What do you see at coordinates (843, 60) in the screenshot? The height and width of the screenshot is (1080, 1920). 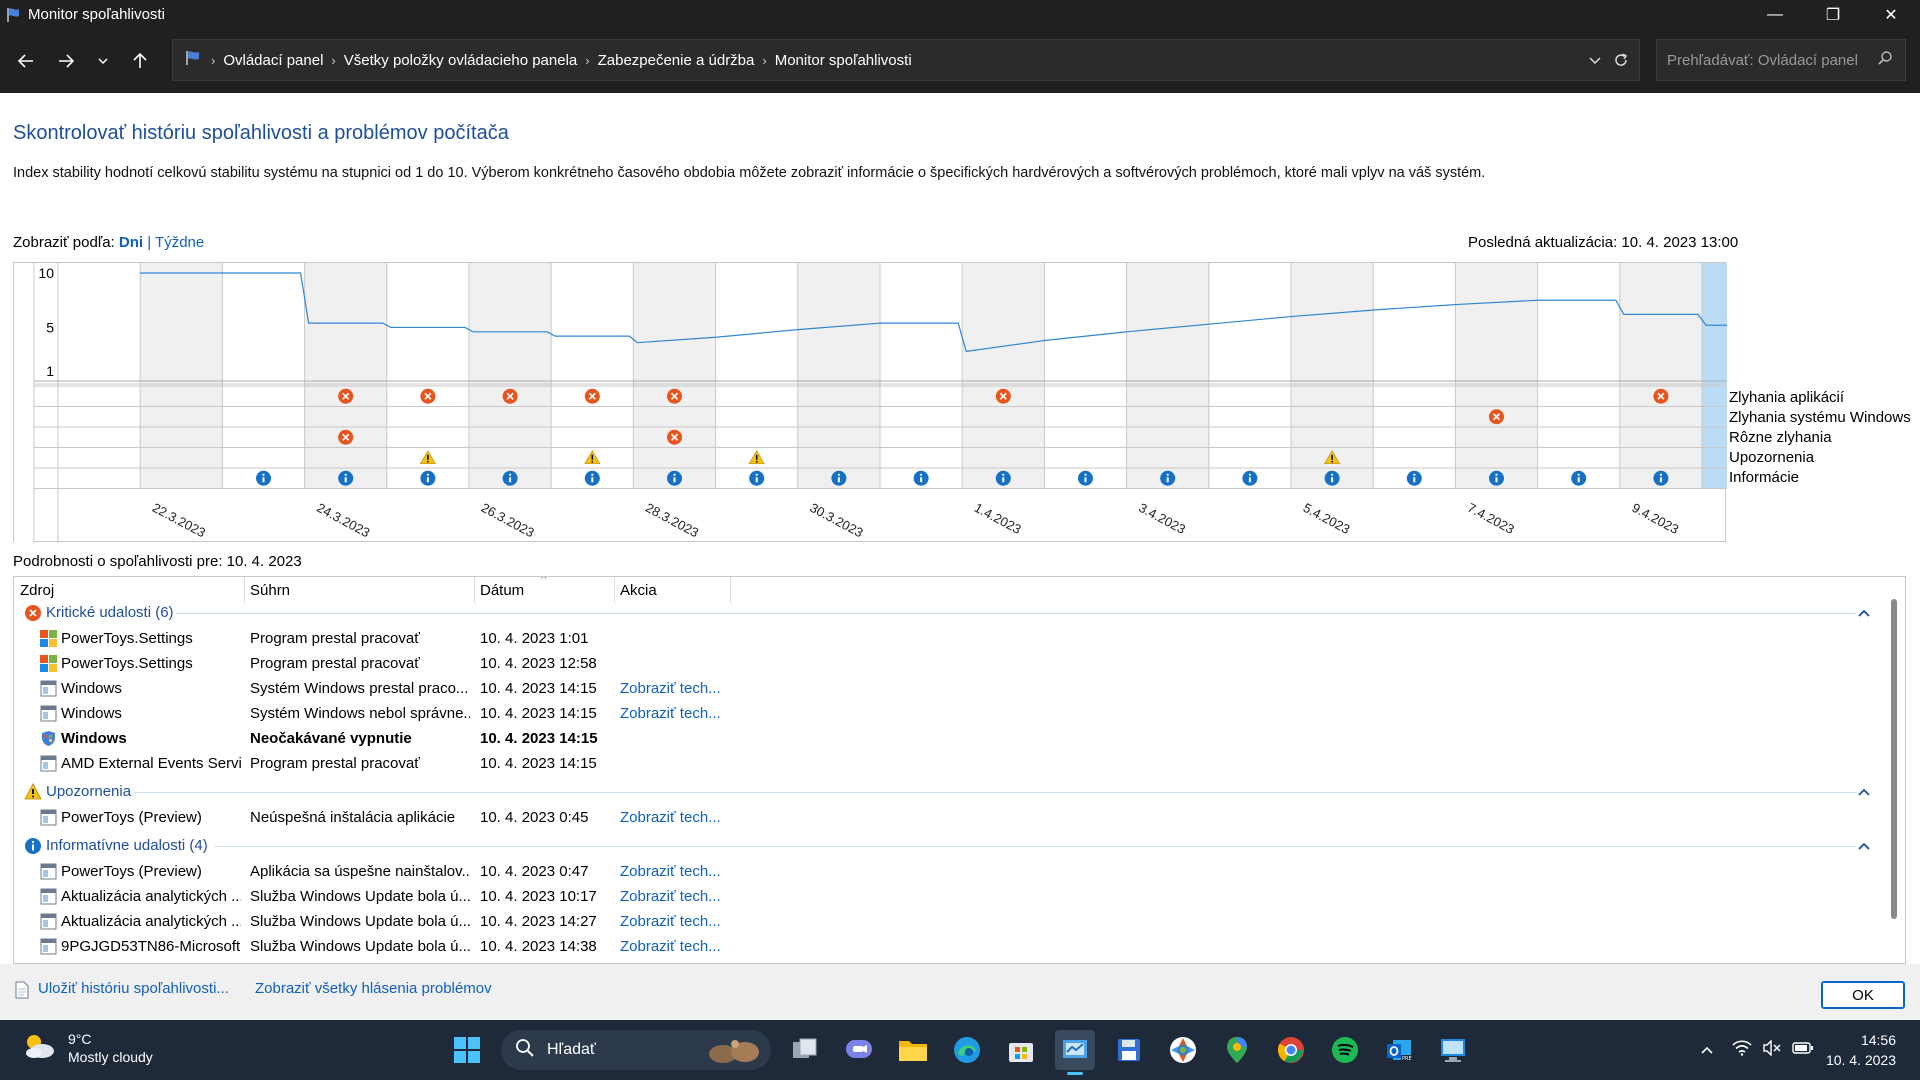 I see `breadcrumb-reliability-monitor: Monitor spoľahlivosti` at bounding box center [843, 60].